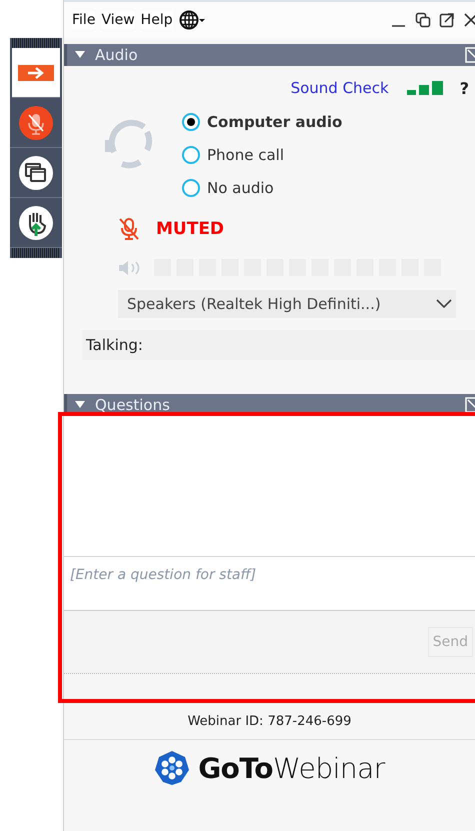 The height and width of the screenshot is (831, 475). Describe the element at coordinates (269, 55) in the screenshot. I see `panel-header: Audio` at that location.